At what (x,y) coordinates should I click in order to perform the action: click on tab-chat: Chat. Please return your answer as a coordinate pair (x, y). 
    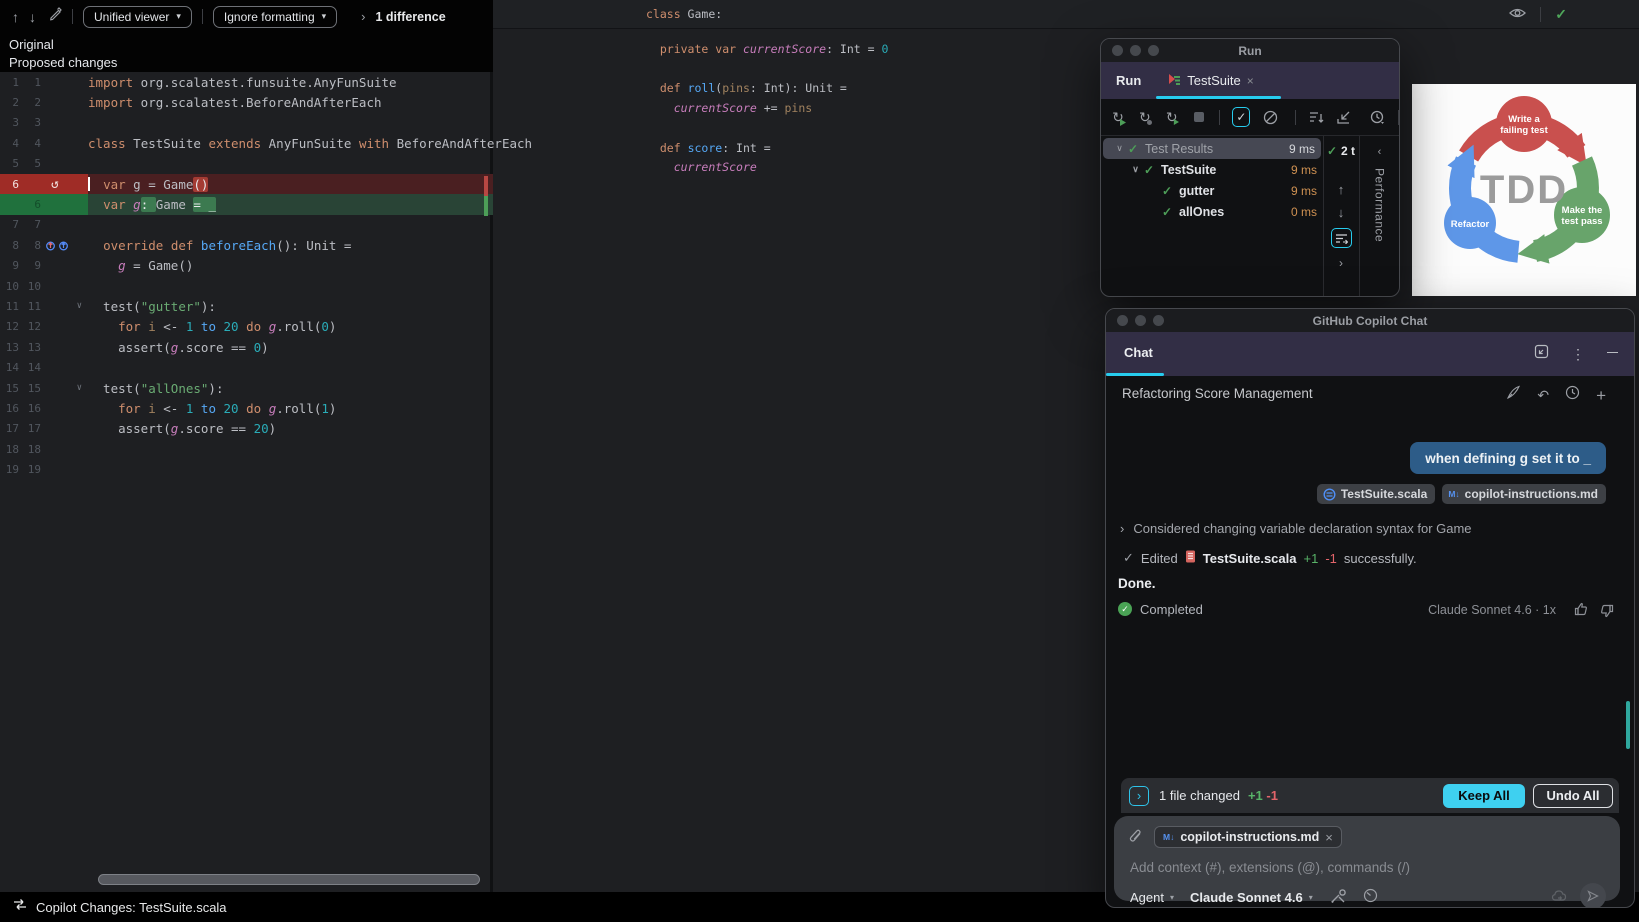
    Looking at the image, I should click on (1138, 352).